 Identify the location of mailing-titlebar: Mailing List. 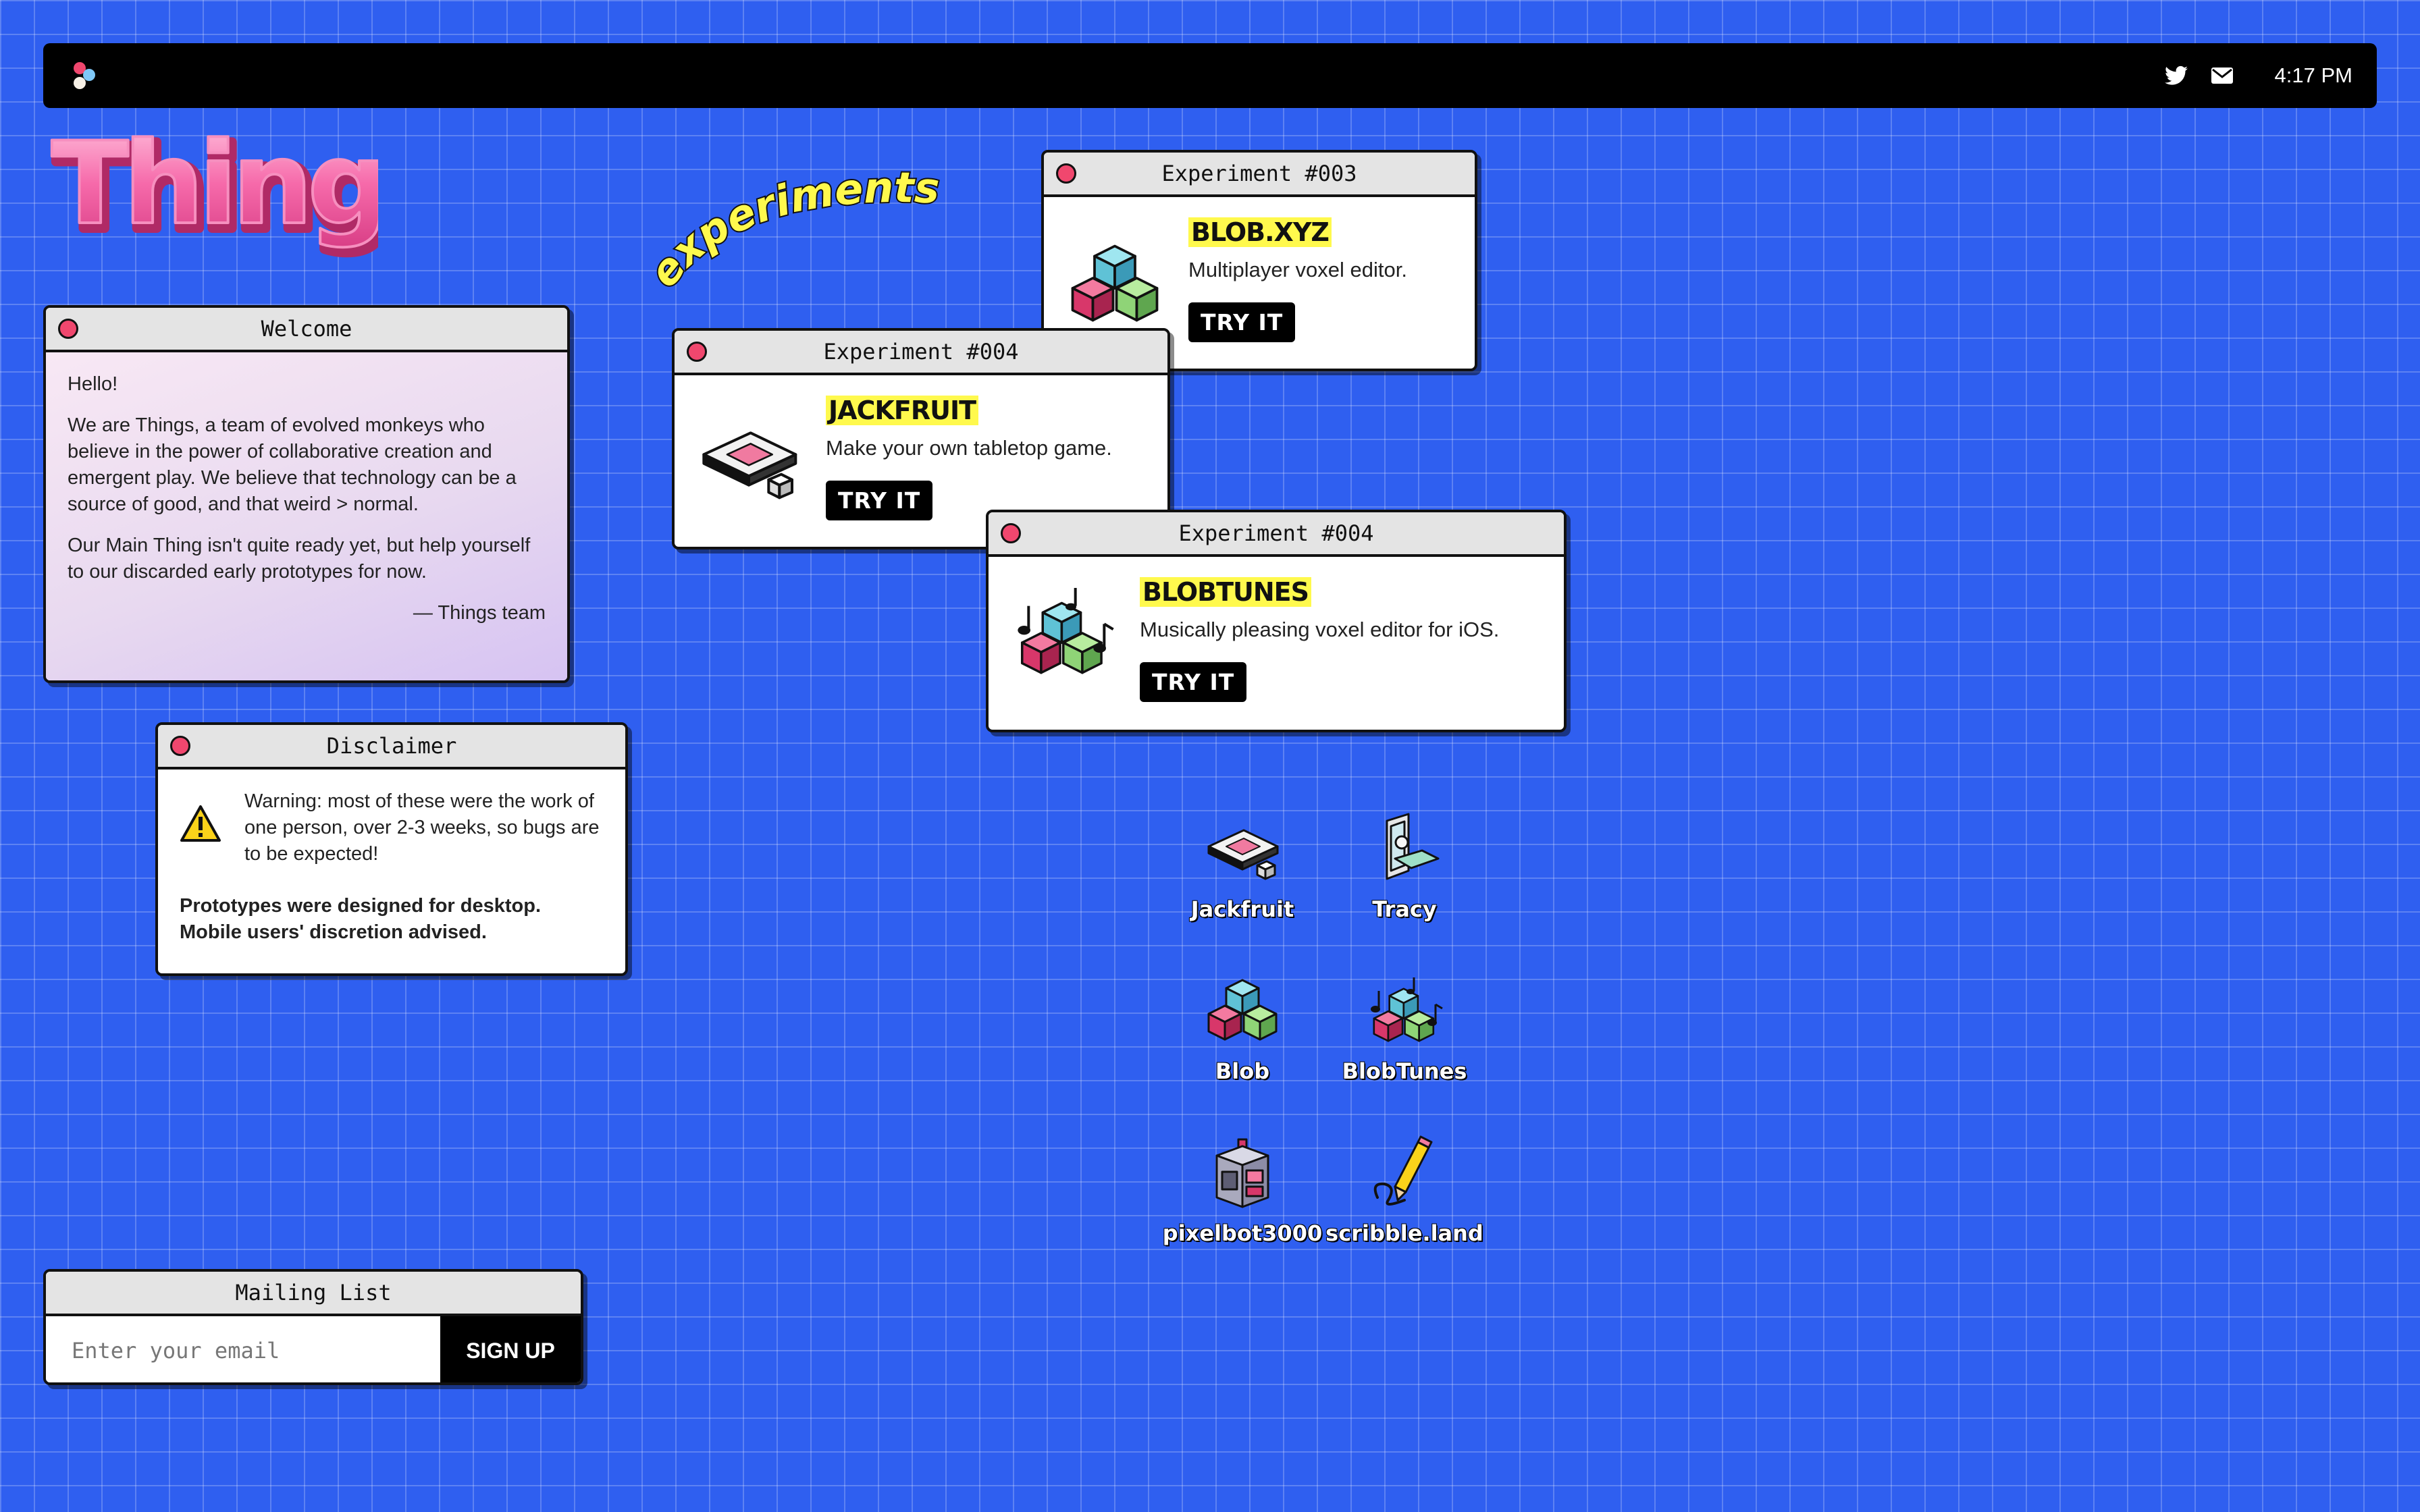
(313, 1294).